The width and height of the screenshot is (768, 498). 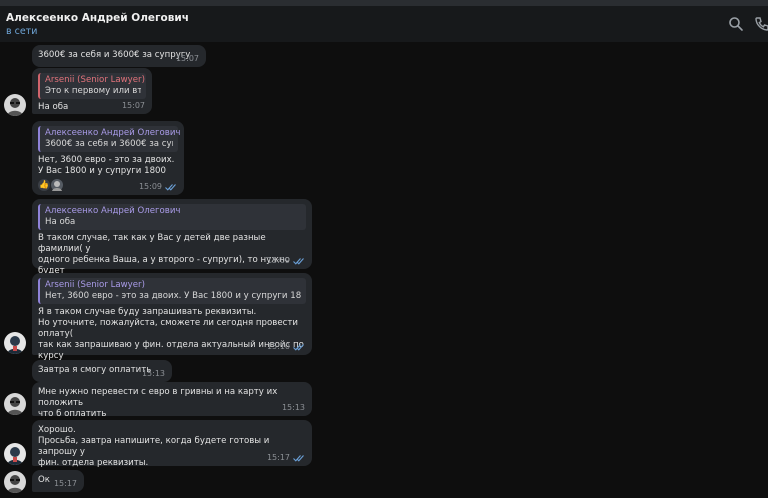 What do you see at coordinates (736, 24) in the screenshot?
I see `search-icon` at bounding box center [736, 24].